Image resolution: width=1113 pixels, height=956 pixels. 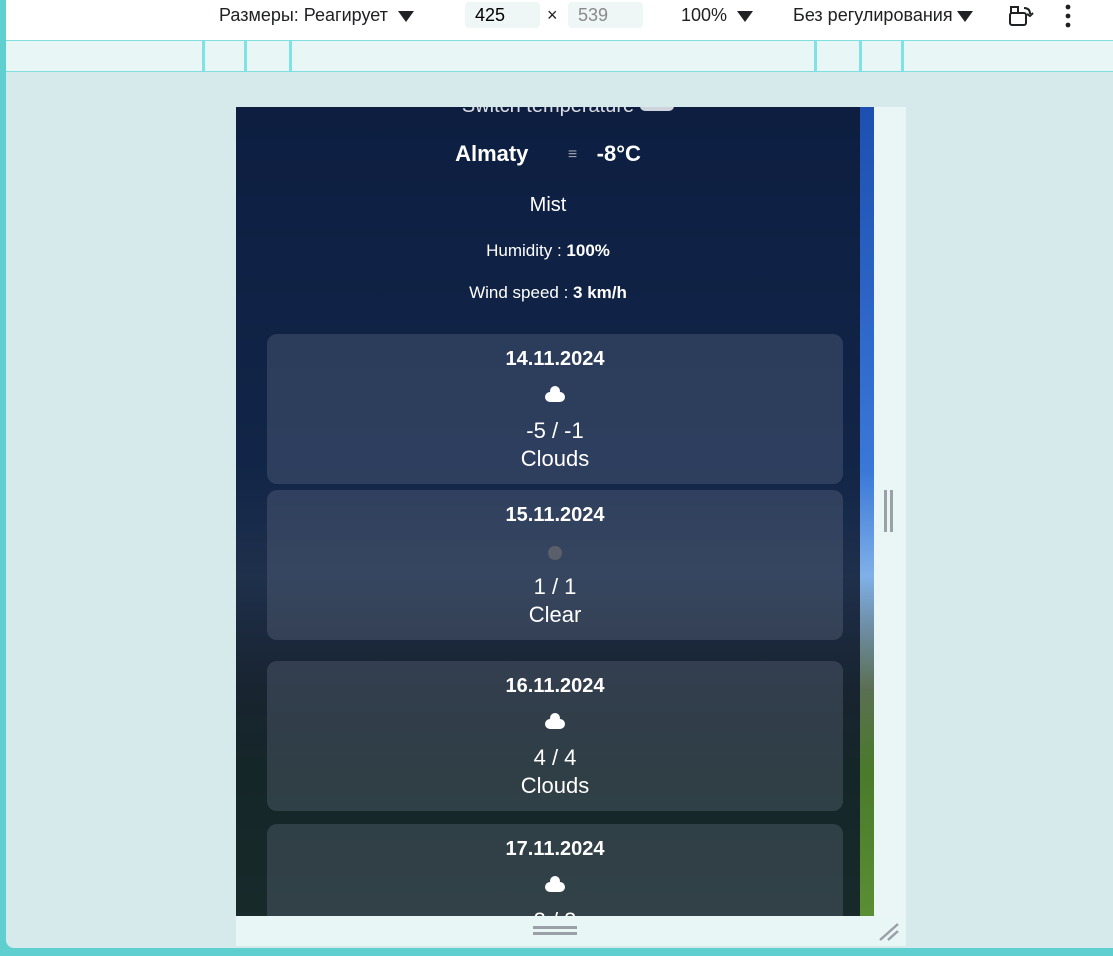 I want to click on weather-condition: Mist, so click(x=548, y=205).